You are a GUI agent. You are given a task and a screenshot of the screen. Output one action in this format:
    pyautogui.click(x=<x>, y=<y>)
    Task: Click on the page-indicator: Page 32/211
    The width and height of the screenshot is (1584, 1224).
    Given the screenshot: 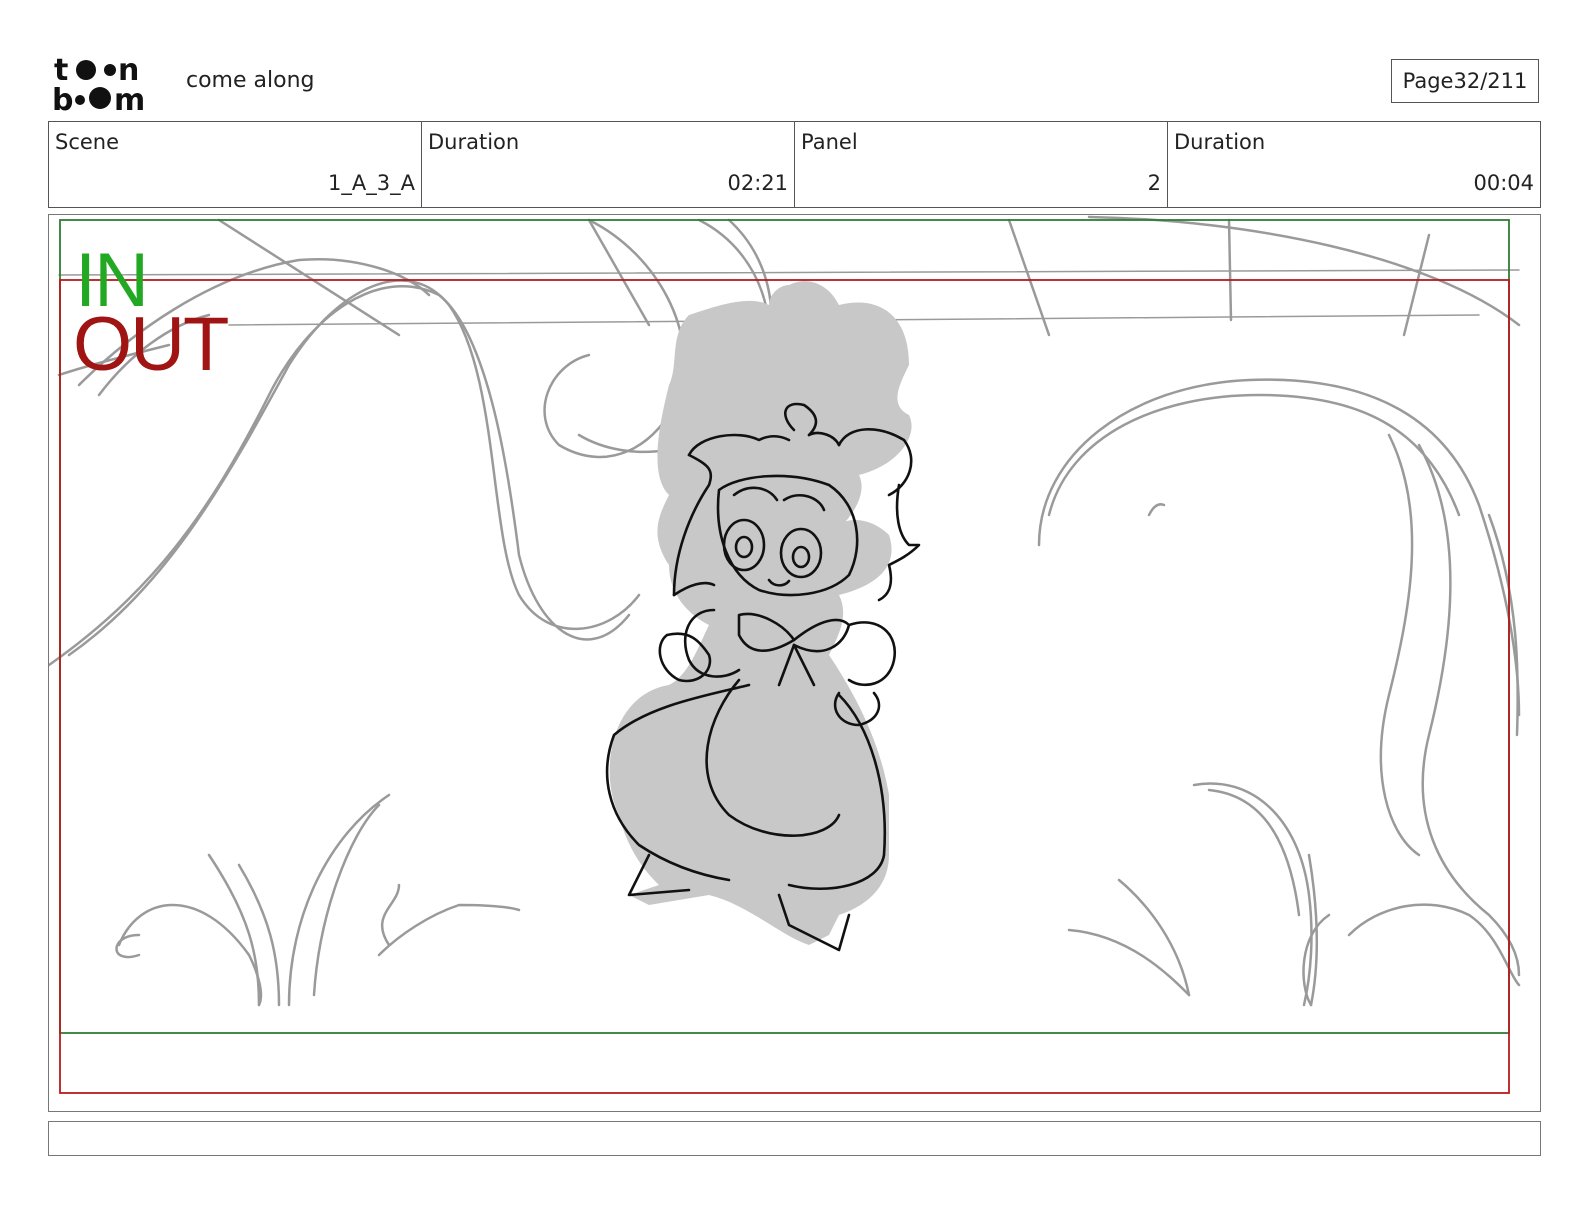 What is the action you would take?
    pyautogui.click(x=1465, y=81)
    